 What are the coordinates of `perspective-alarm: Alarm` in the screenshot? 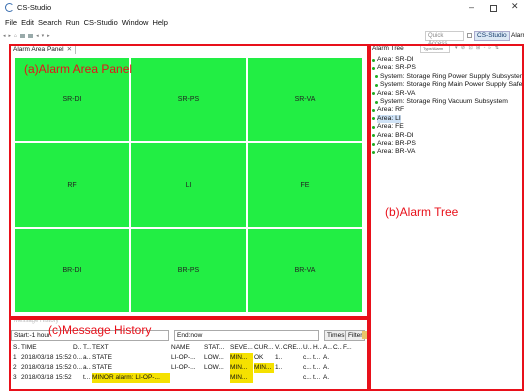 It's located at (517, 36).